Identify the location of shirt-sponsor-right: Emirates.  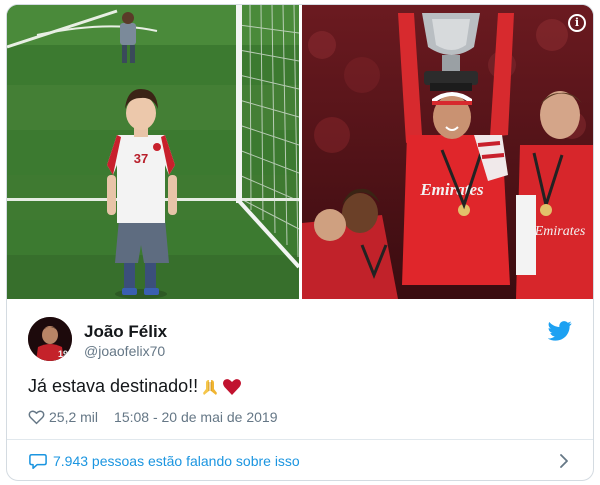
(560, 231).